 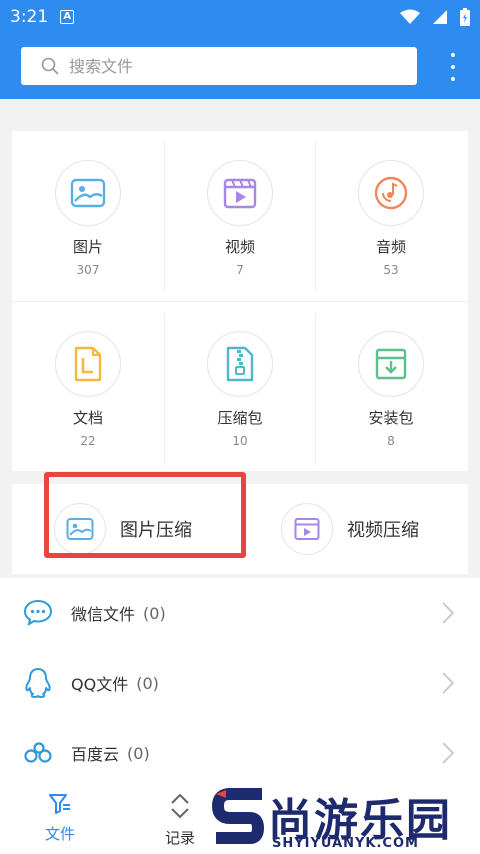 What do you see at coordinates (240, 441) in the screenshot?
I see `category-count: 10` at bounding box center [240, 441].